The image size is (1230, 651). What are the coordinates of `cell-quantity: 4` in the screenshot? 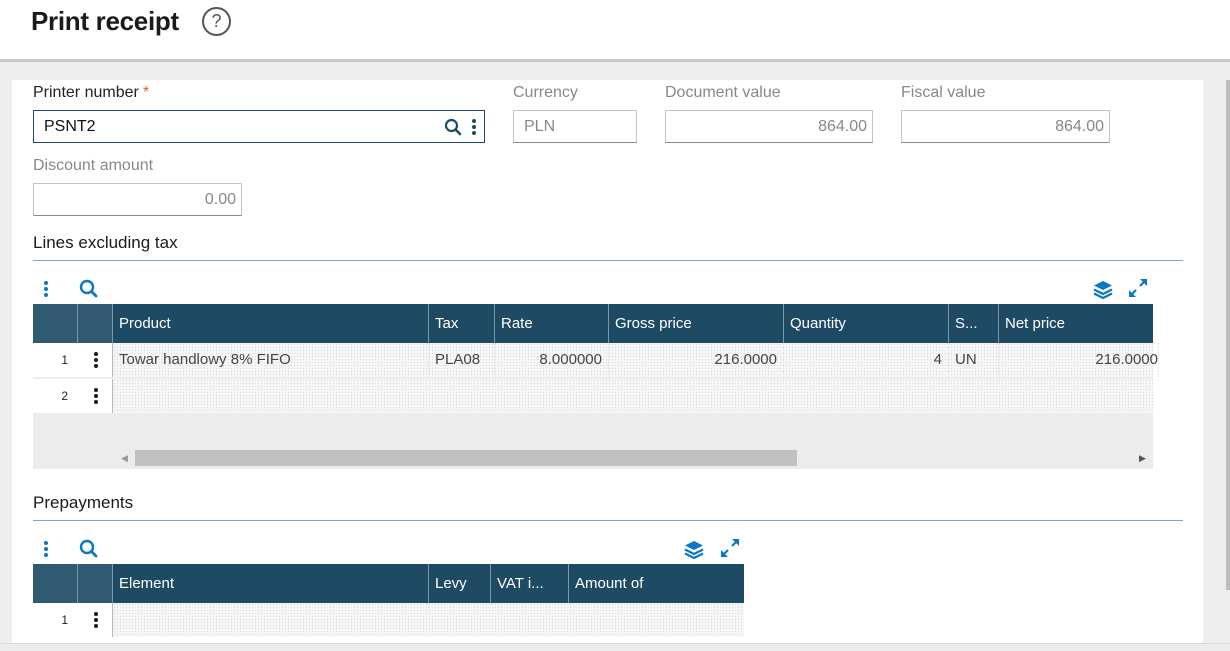 It's located at (866, 360).